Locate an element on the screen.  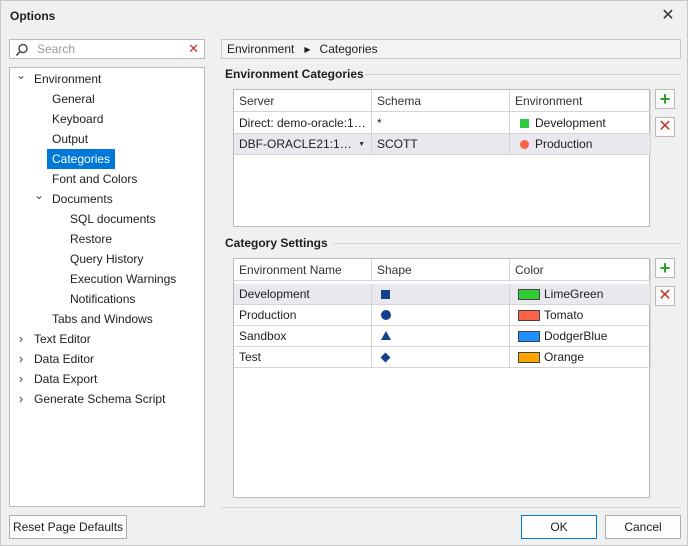
search-input is located at coordinates (110, 49).